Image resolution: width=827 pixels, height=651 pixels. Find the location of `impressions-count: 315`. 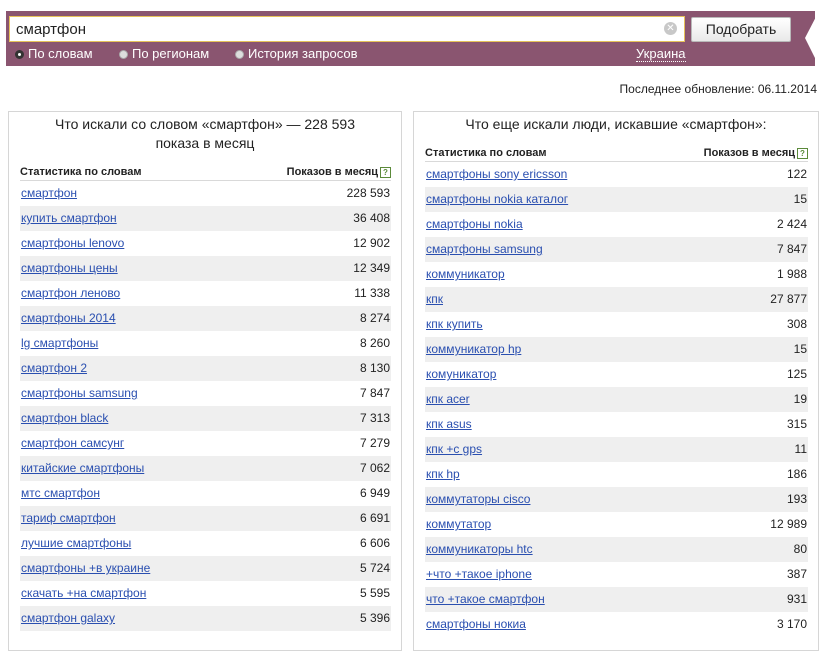

impressions-count: 315 is located at coordinates (796, 424).